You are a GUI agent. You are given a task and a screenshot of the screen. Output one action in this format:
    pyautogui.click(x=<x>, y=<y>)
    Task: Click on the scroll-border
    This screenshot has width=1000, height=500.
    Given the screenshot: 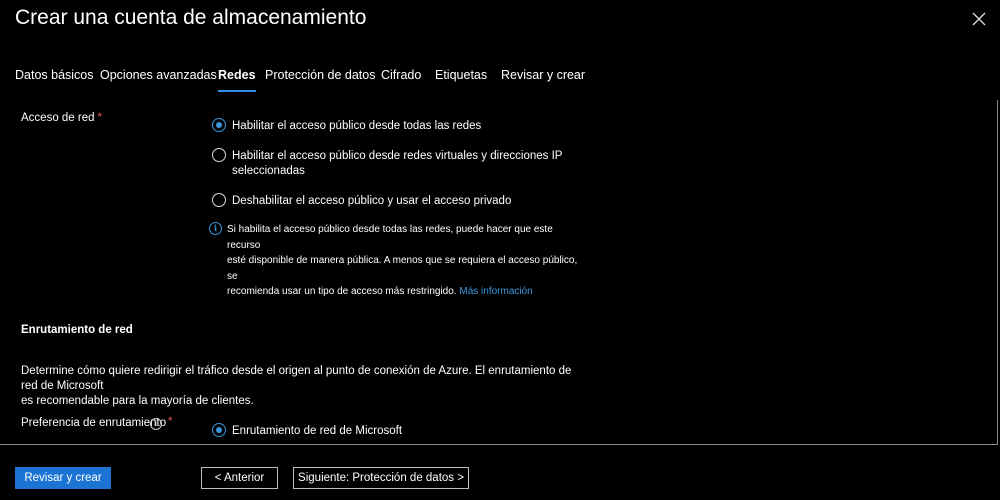 What is the action you would take?
    pyautogui.click(x=997, y=272)
    